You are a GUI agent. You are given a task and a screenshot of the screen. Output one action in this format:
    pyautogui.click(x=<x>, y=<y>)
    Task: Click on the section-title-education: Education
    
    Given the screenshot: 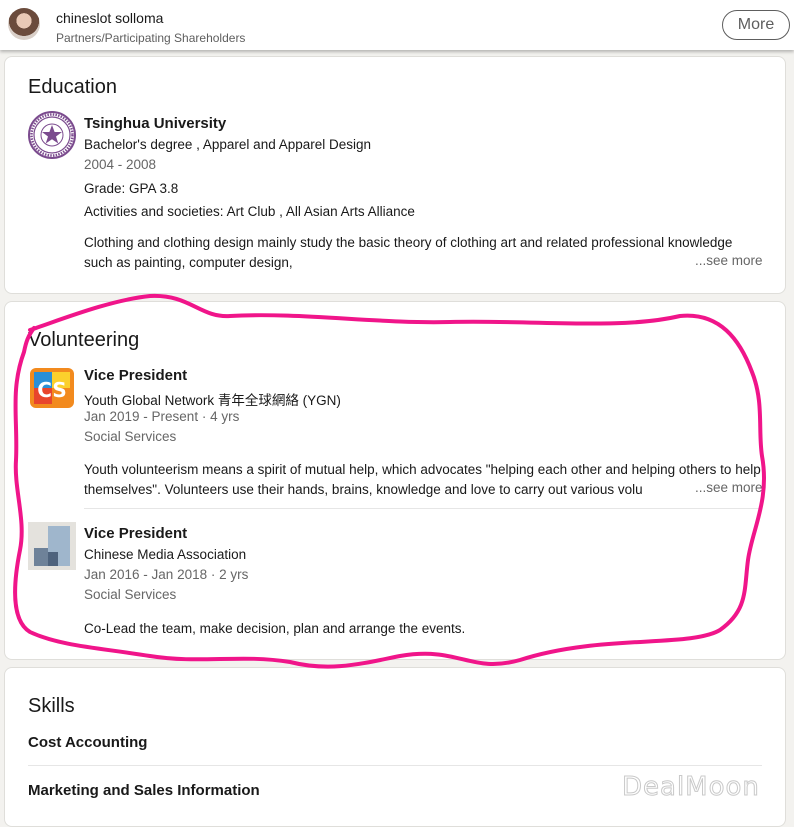 What is the action you would take?
    pyautogui.click(x=72, y=87)
    